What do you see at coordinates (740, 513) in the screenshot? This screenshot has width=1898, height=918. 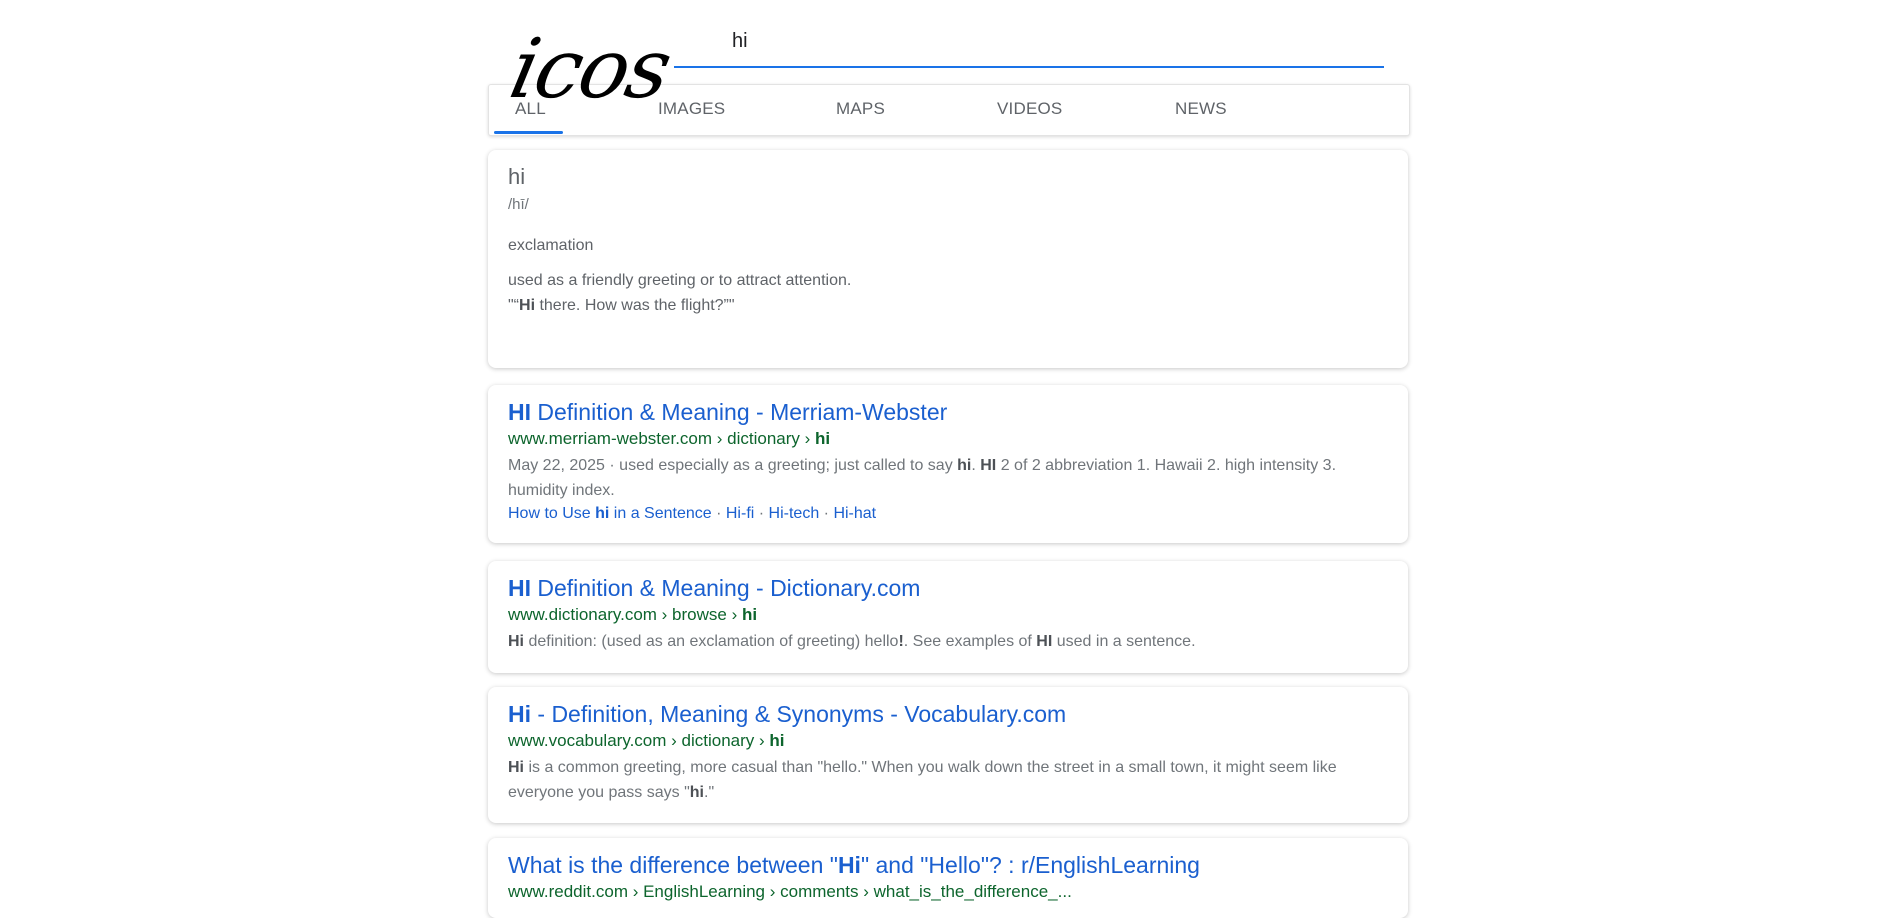 I see `sitelink-hi-fi: Hi-fi` at bounding box center [740, 513].